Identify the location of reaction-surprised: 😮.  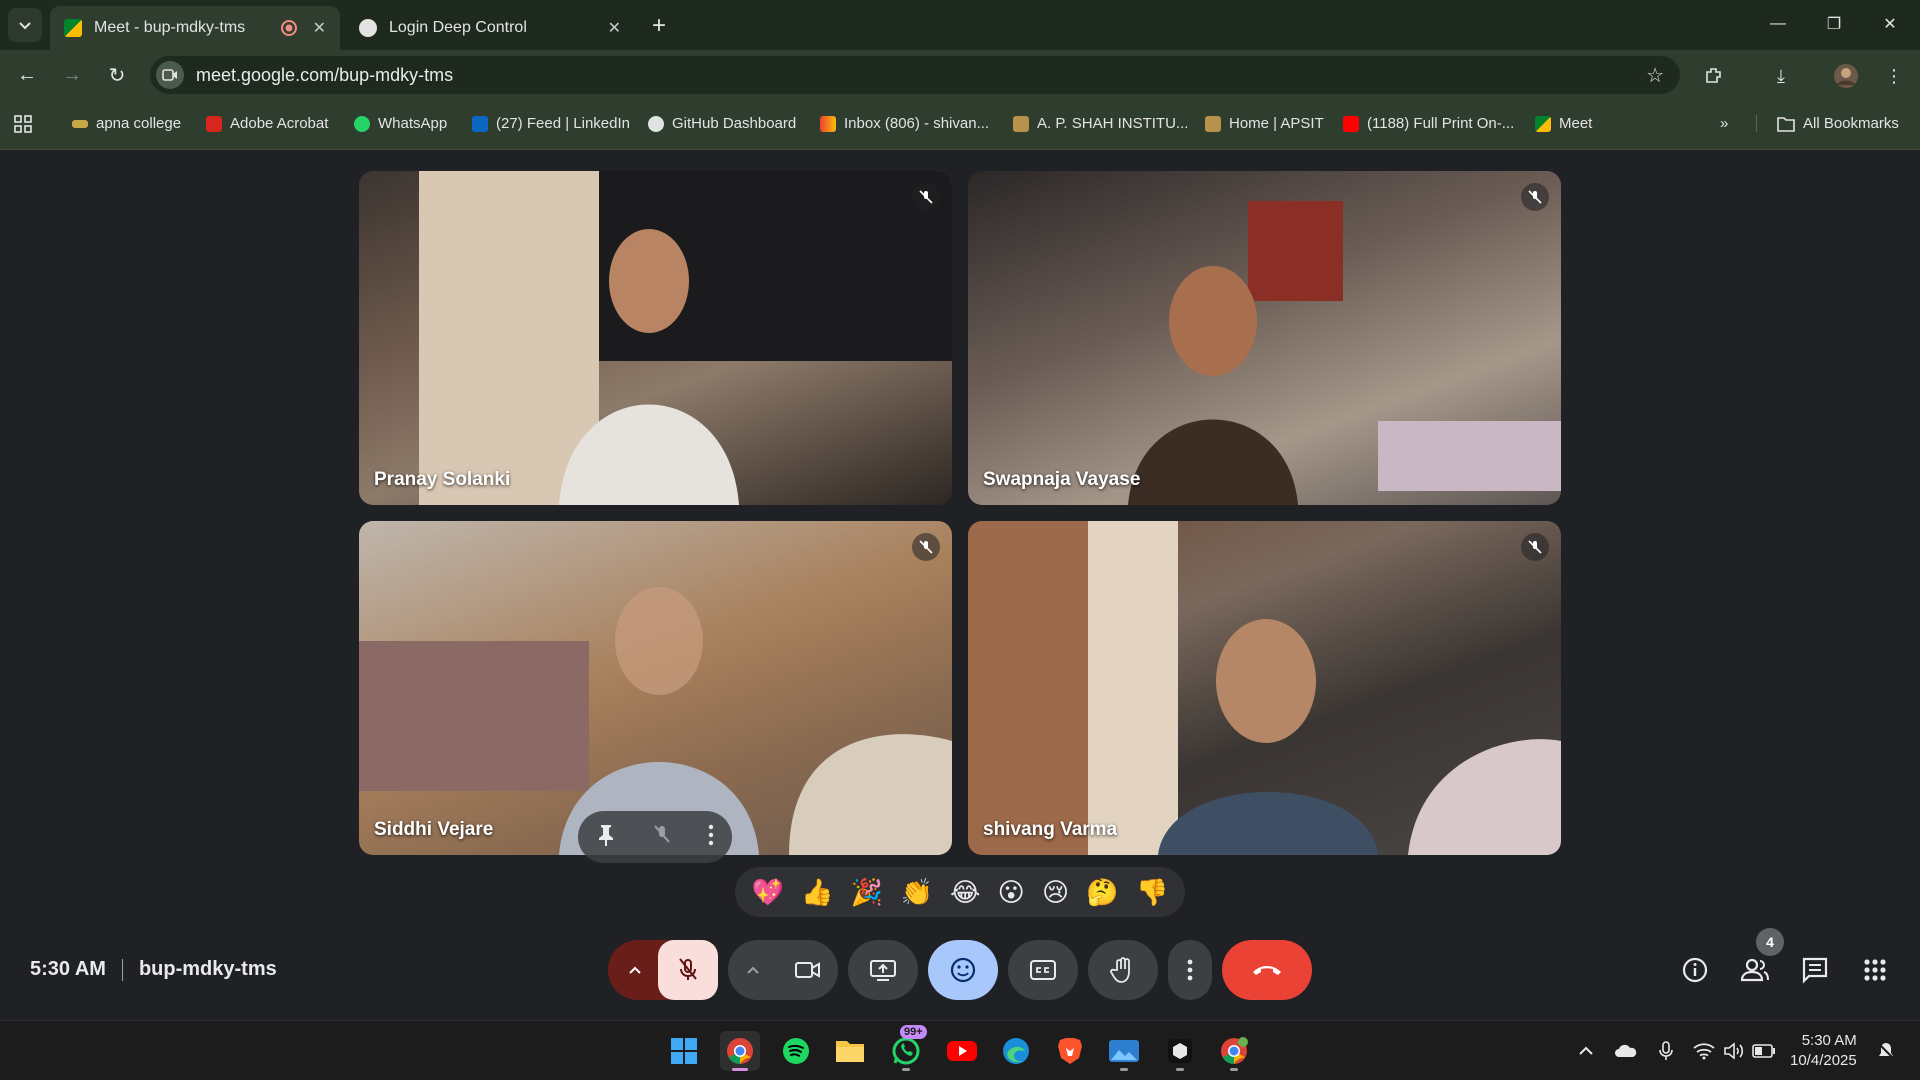
(1011, 892).